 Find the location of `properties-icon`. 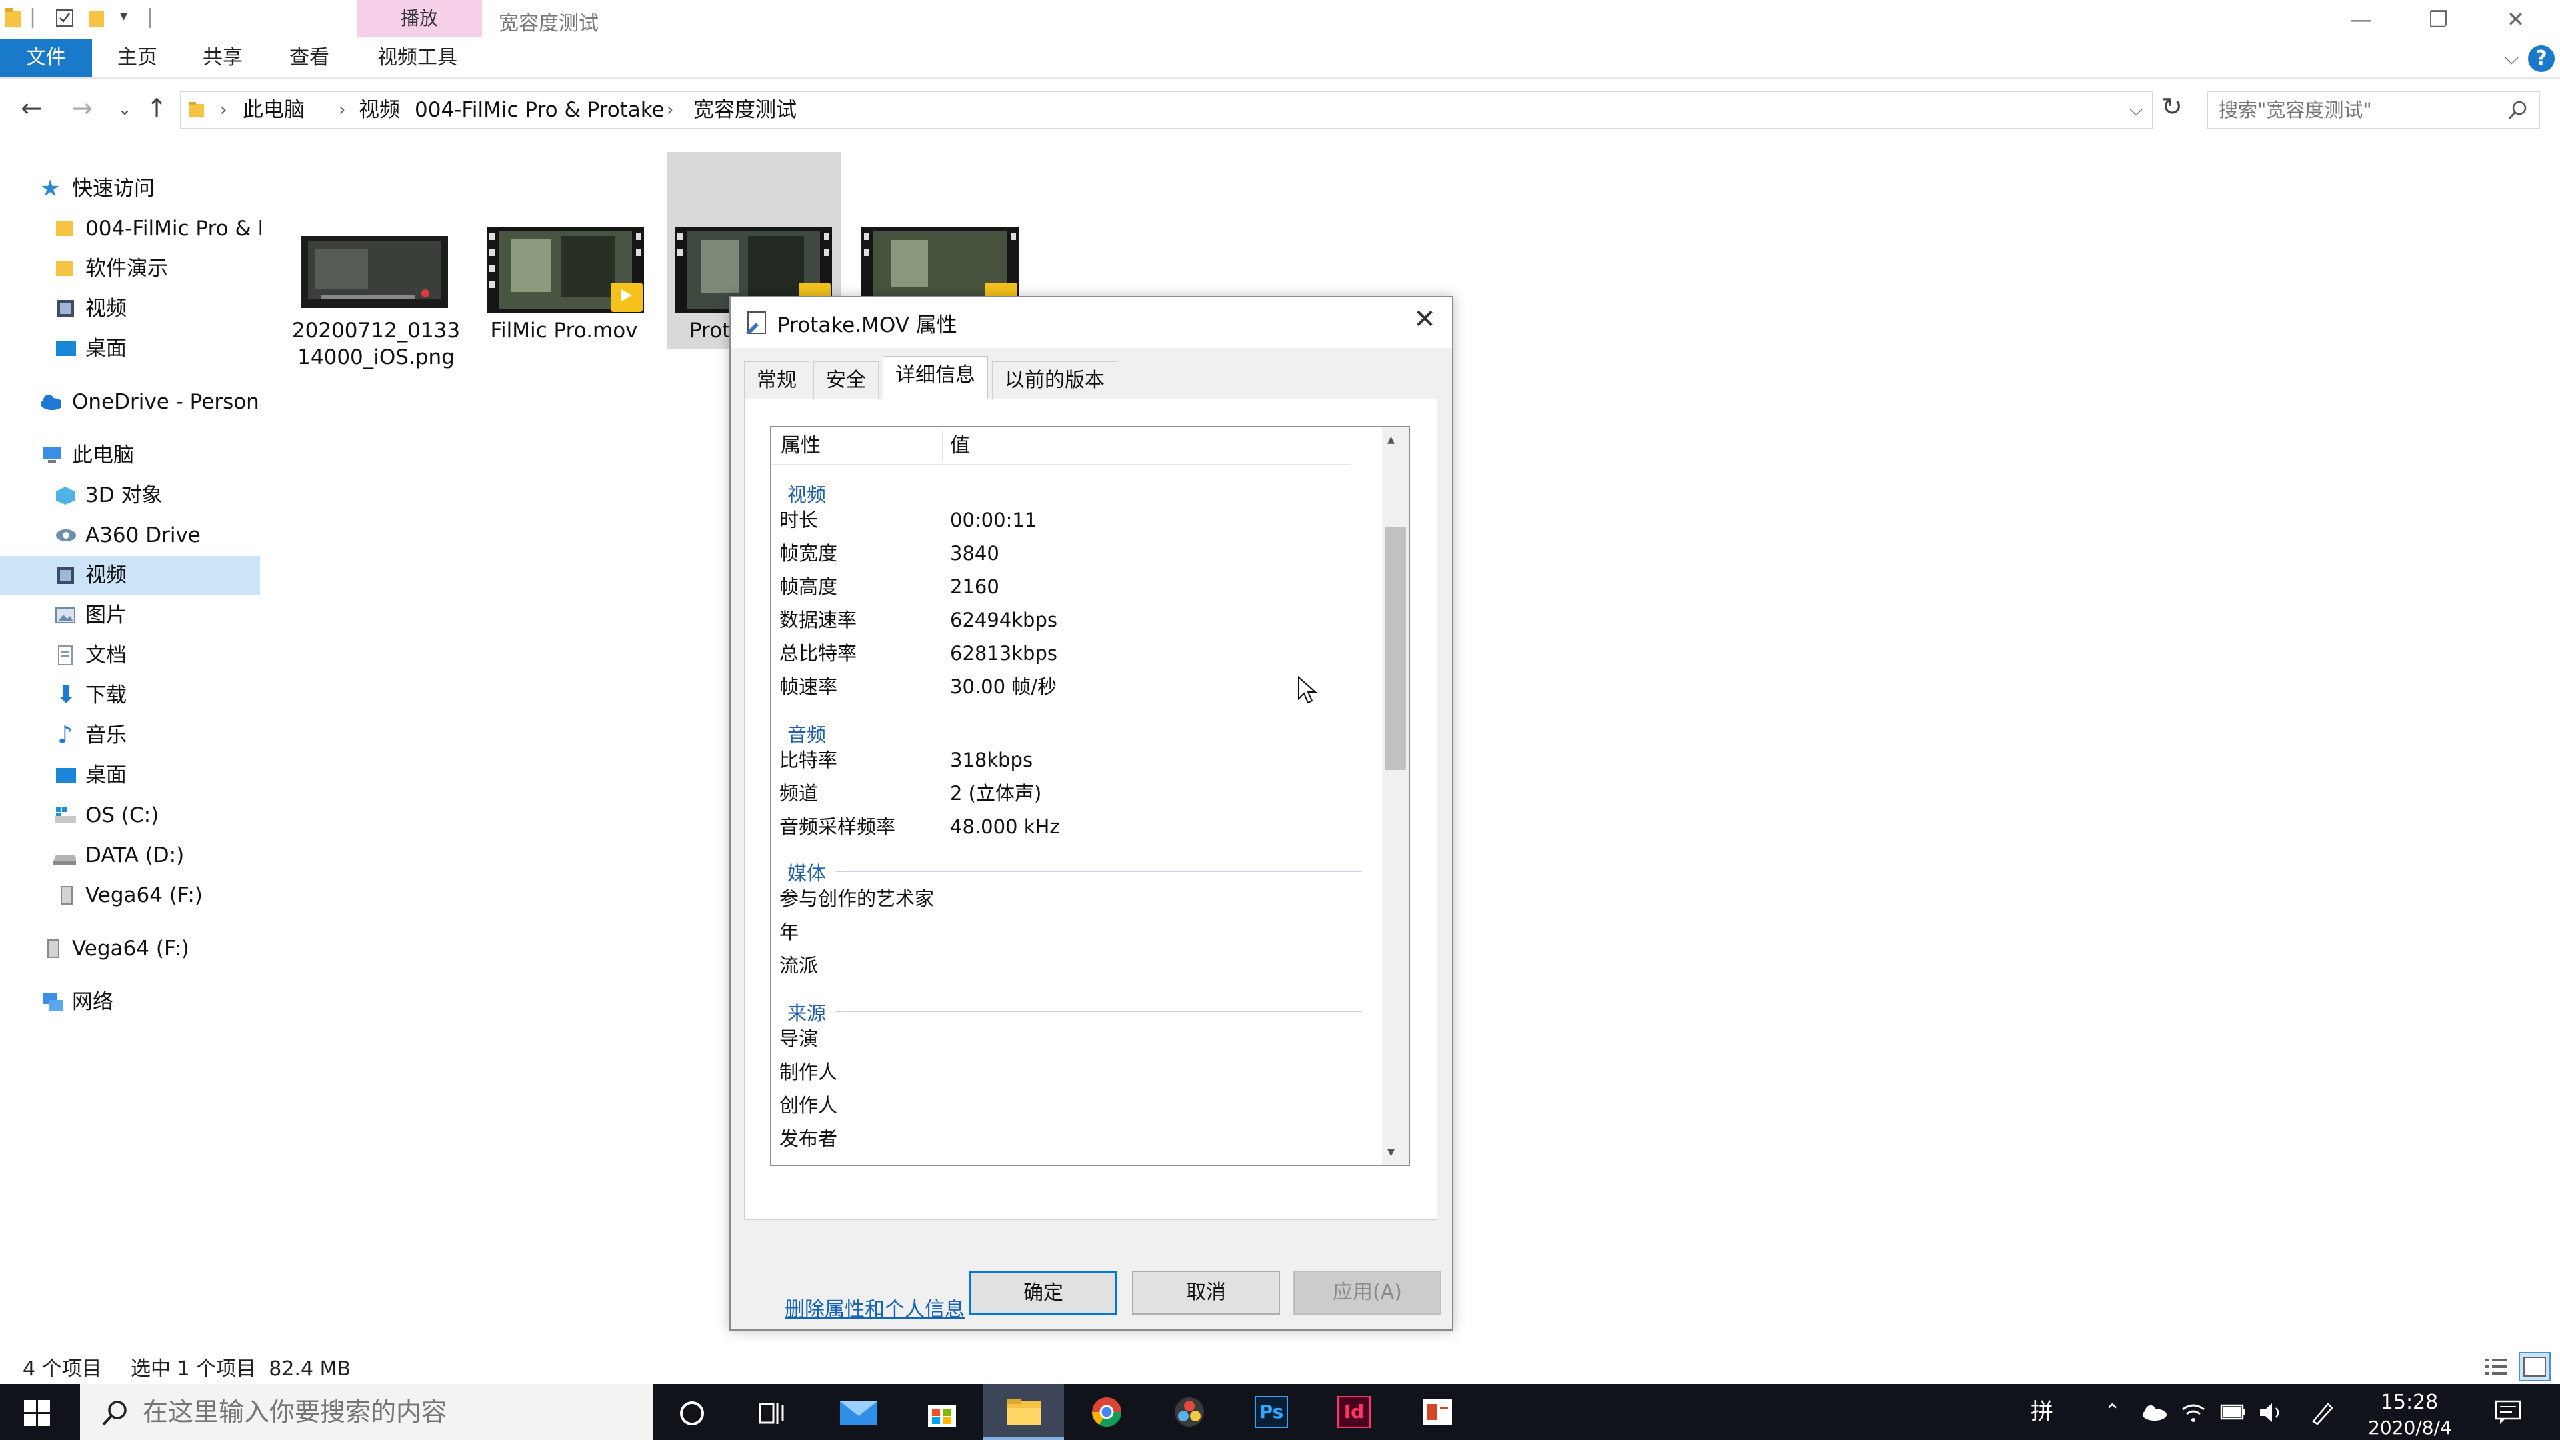

properties-icon is located at coordinates (65, 18).